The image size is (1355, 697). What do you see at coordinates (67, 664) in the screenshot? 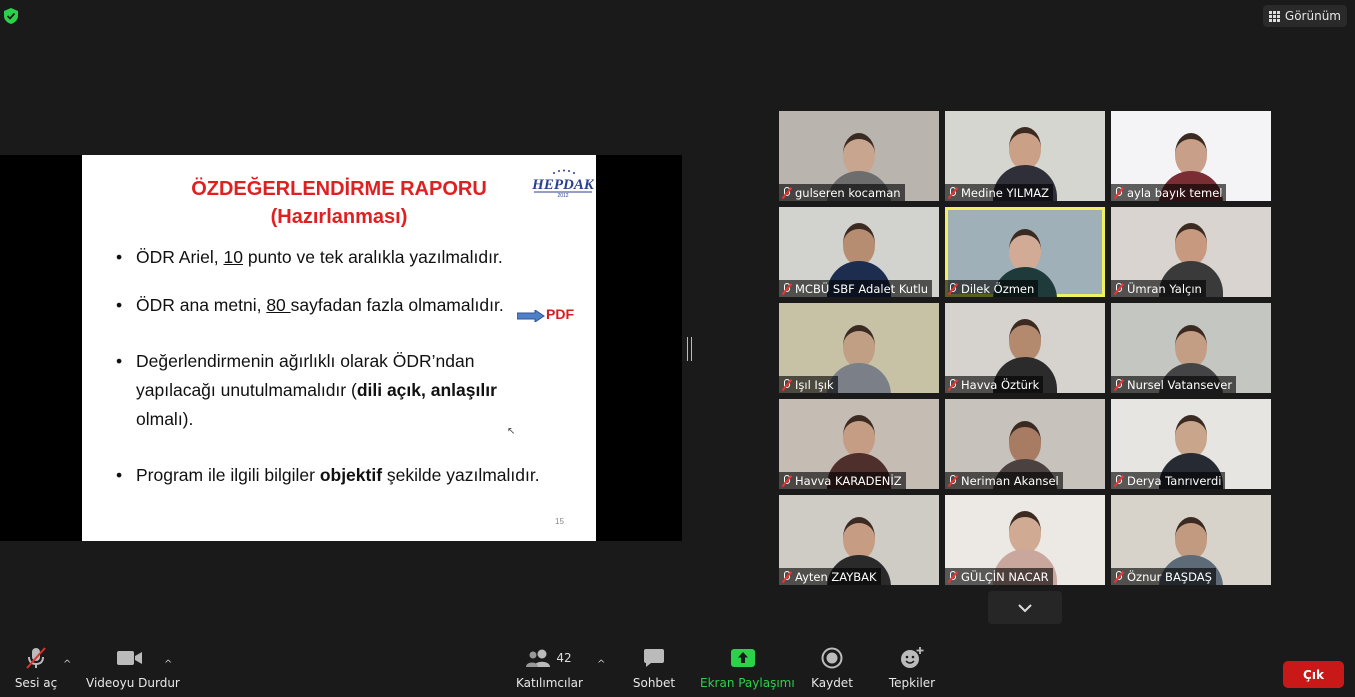
I see `audio-options-caret-icon: ^` at bounding box center [67, 664].